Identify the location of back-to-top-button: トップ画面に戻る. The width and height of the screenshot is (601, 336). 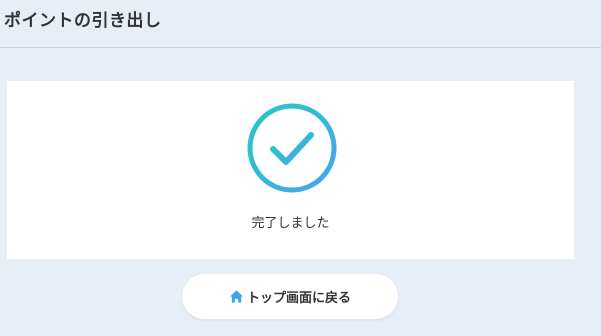
(290, 296).